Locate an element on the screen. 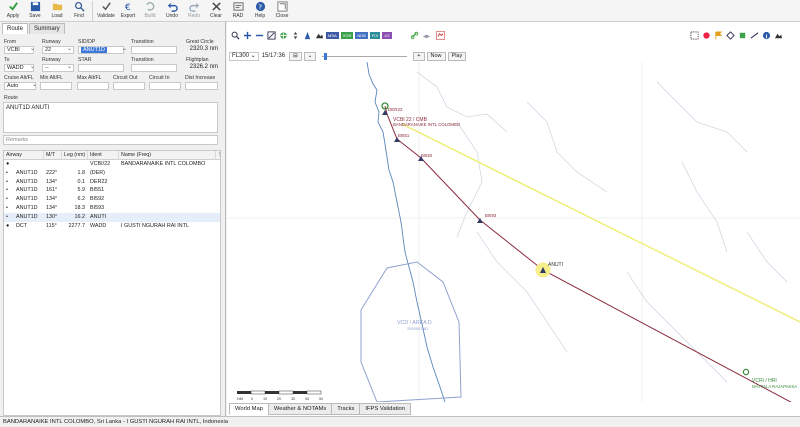 This screenshot has width=800, height=427. flight-level-select: FL300 ⌄ is located at coordinates (244, 56).